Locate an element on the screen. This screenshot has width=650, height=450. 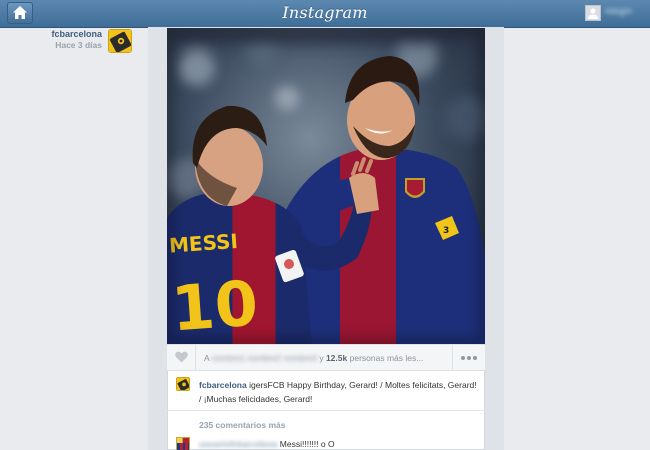
user-silhouette-icon is located at coordinates (593, 13).